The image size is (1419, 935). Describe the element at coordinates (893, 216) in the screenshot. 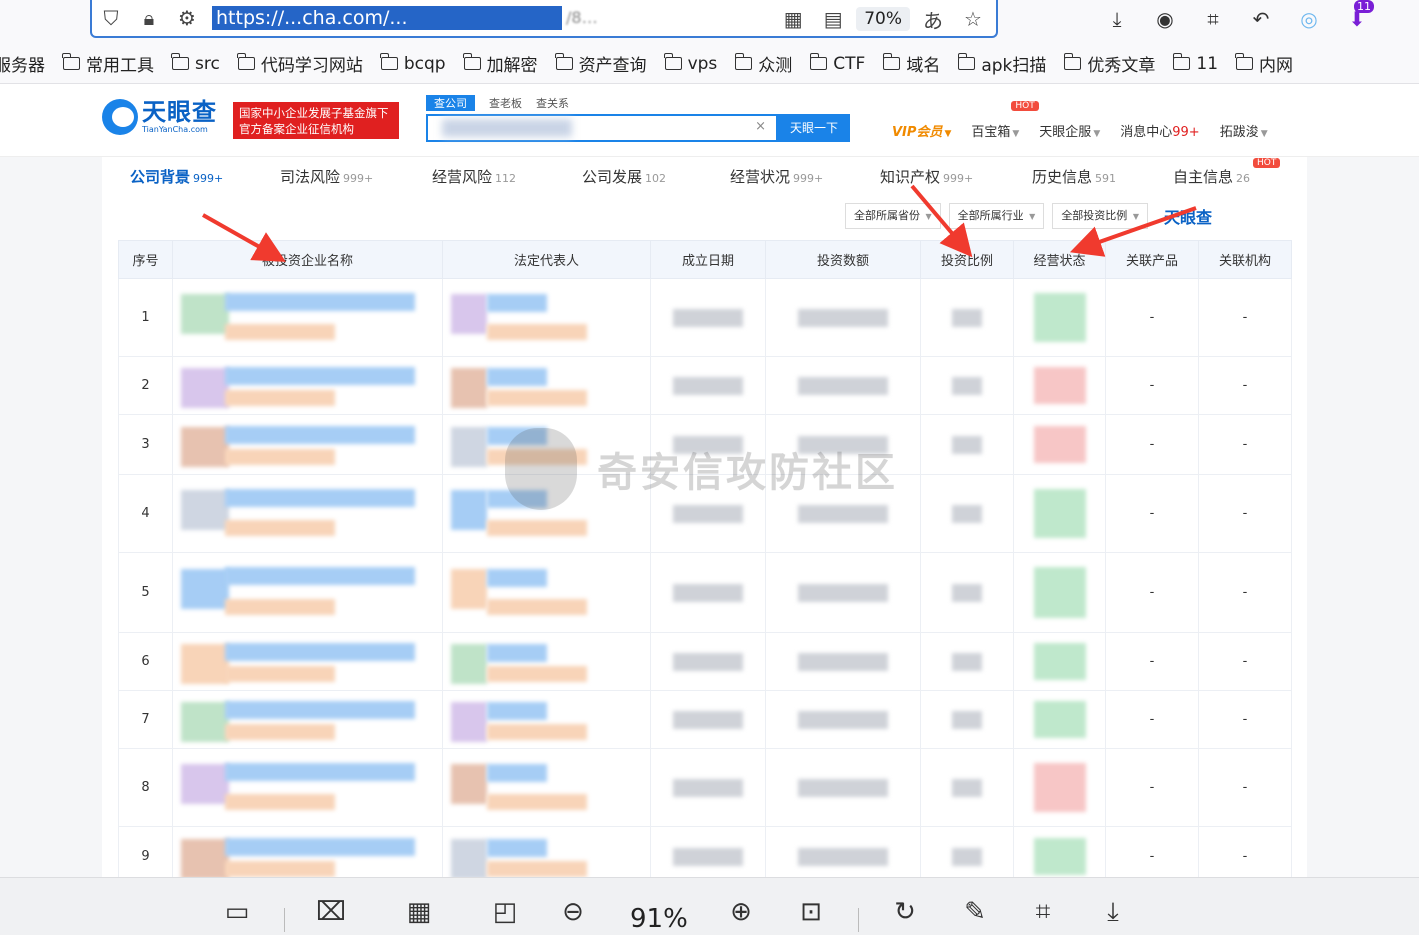

I see `province-filter: 全部所属省份 ▼` at that location.